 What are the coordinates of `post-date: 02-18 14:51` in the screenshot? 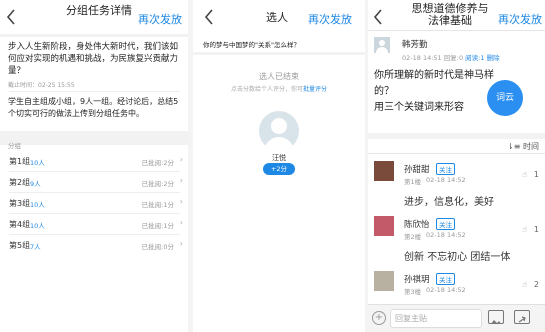 It's located at (422, 58).